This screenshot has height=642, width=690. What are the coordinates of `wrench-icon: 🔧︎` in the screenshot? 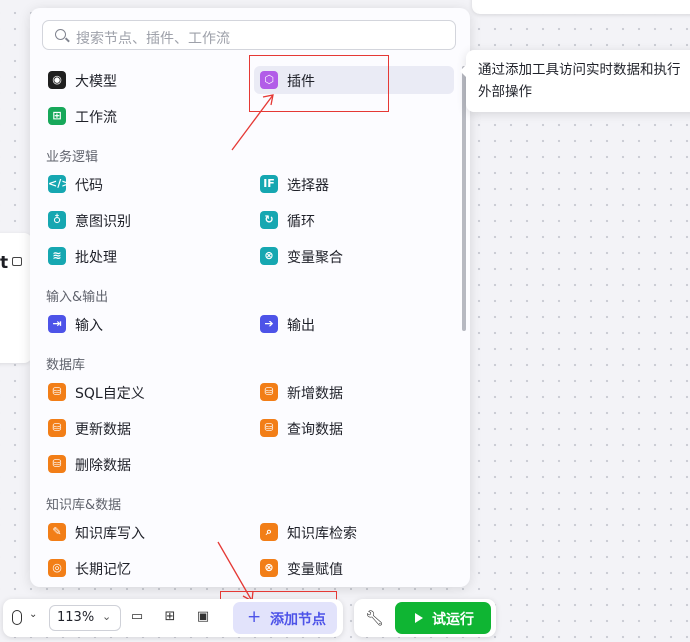 It's located at (374, 618).